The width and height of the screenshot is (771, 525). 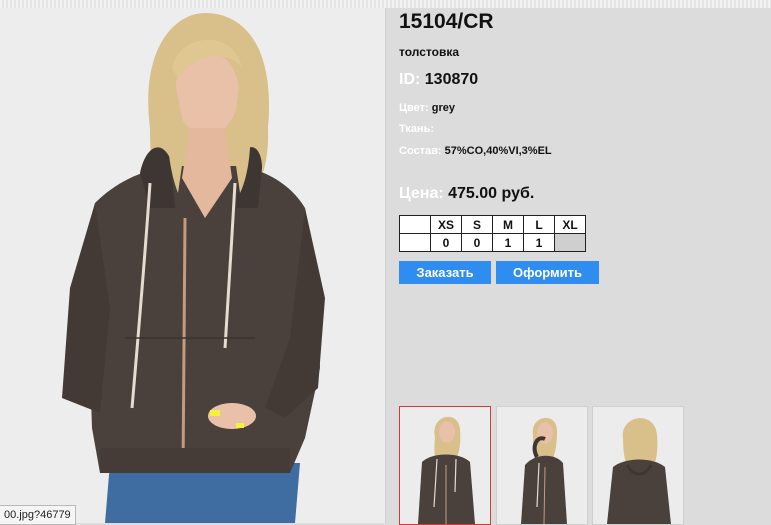 What do you see at coordinates (421, 193) in the screenshot?
I see `price-label: Цена:` at bounding box center [421, 193].